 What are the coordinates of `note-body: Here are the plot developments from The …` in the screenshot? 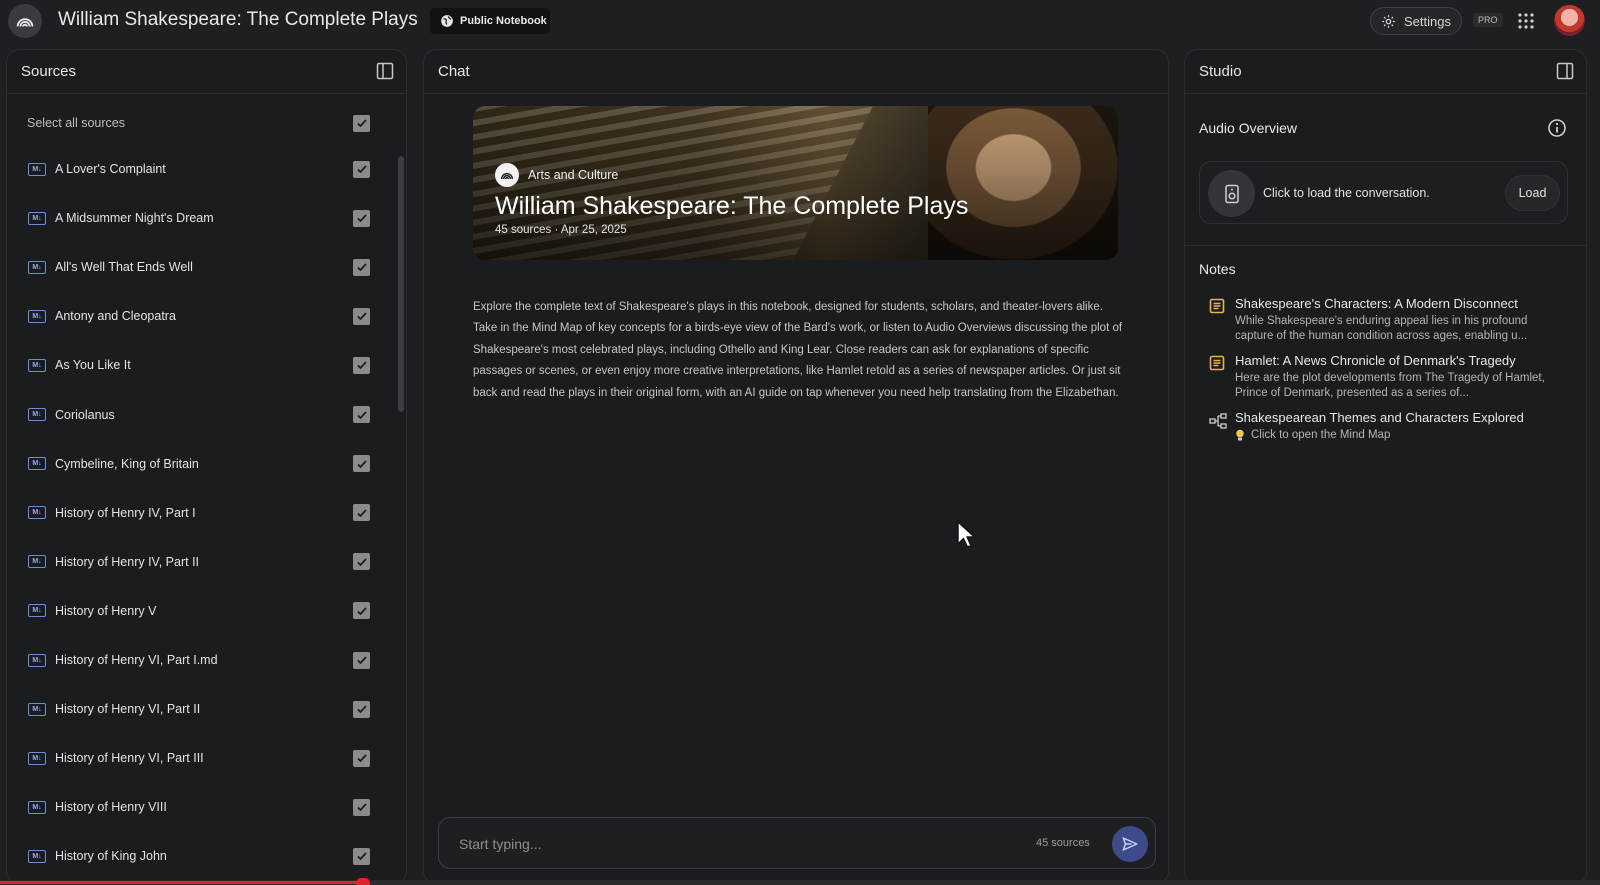 It's located at (1390, 385).